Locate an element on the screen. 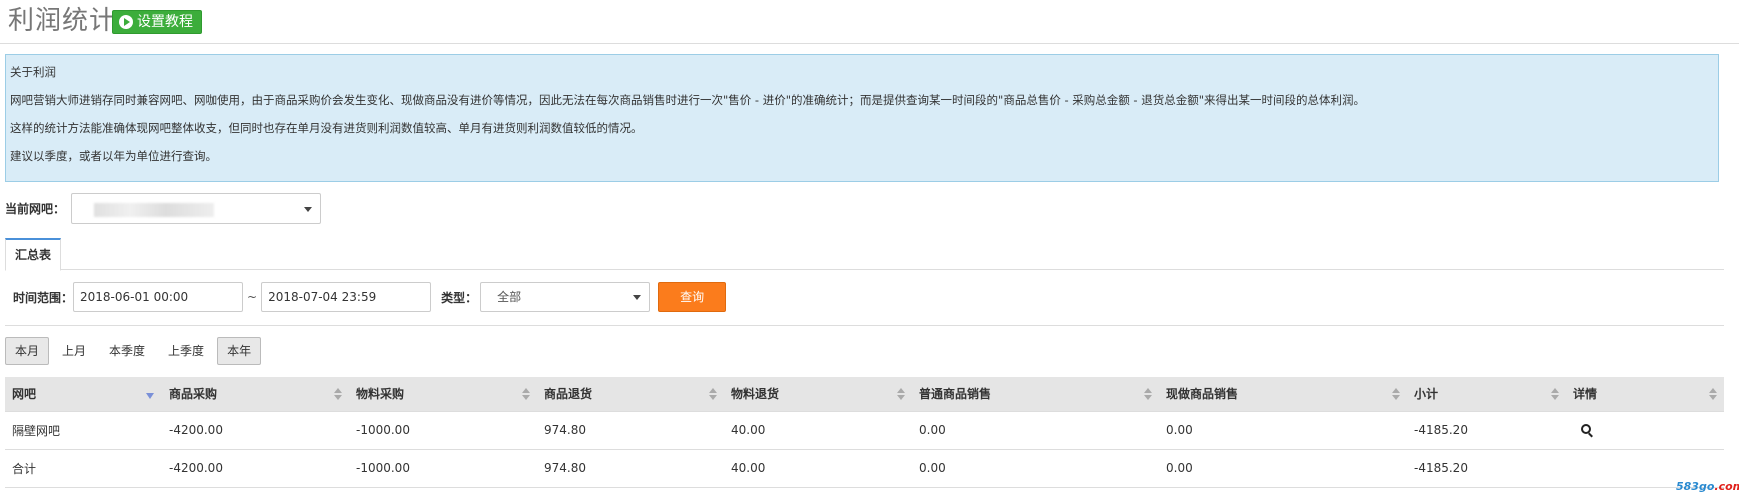 The width and height of the screenshot is (1739, 501). type-select: 全部 is located at coordinates (565, 297).